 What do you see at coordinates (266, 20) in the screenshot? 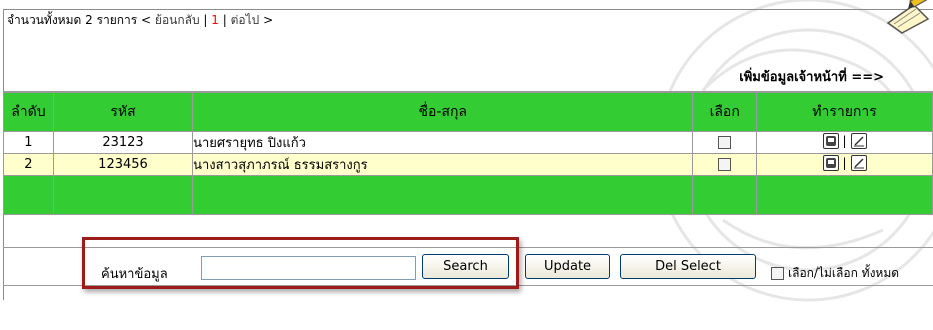
I see `pagination-tail: >` at bounding box center [266, 20].